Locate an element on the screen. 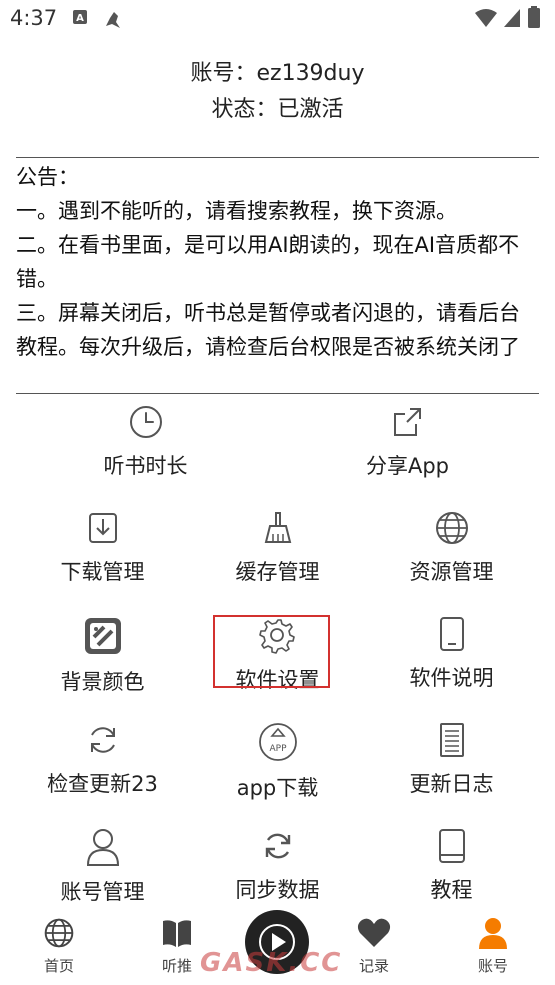  clock-icon is located at coordinates (145, 424).